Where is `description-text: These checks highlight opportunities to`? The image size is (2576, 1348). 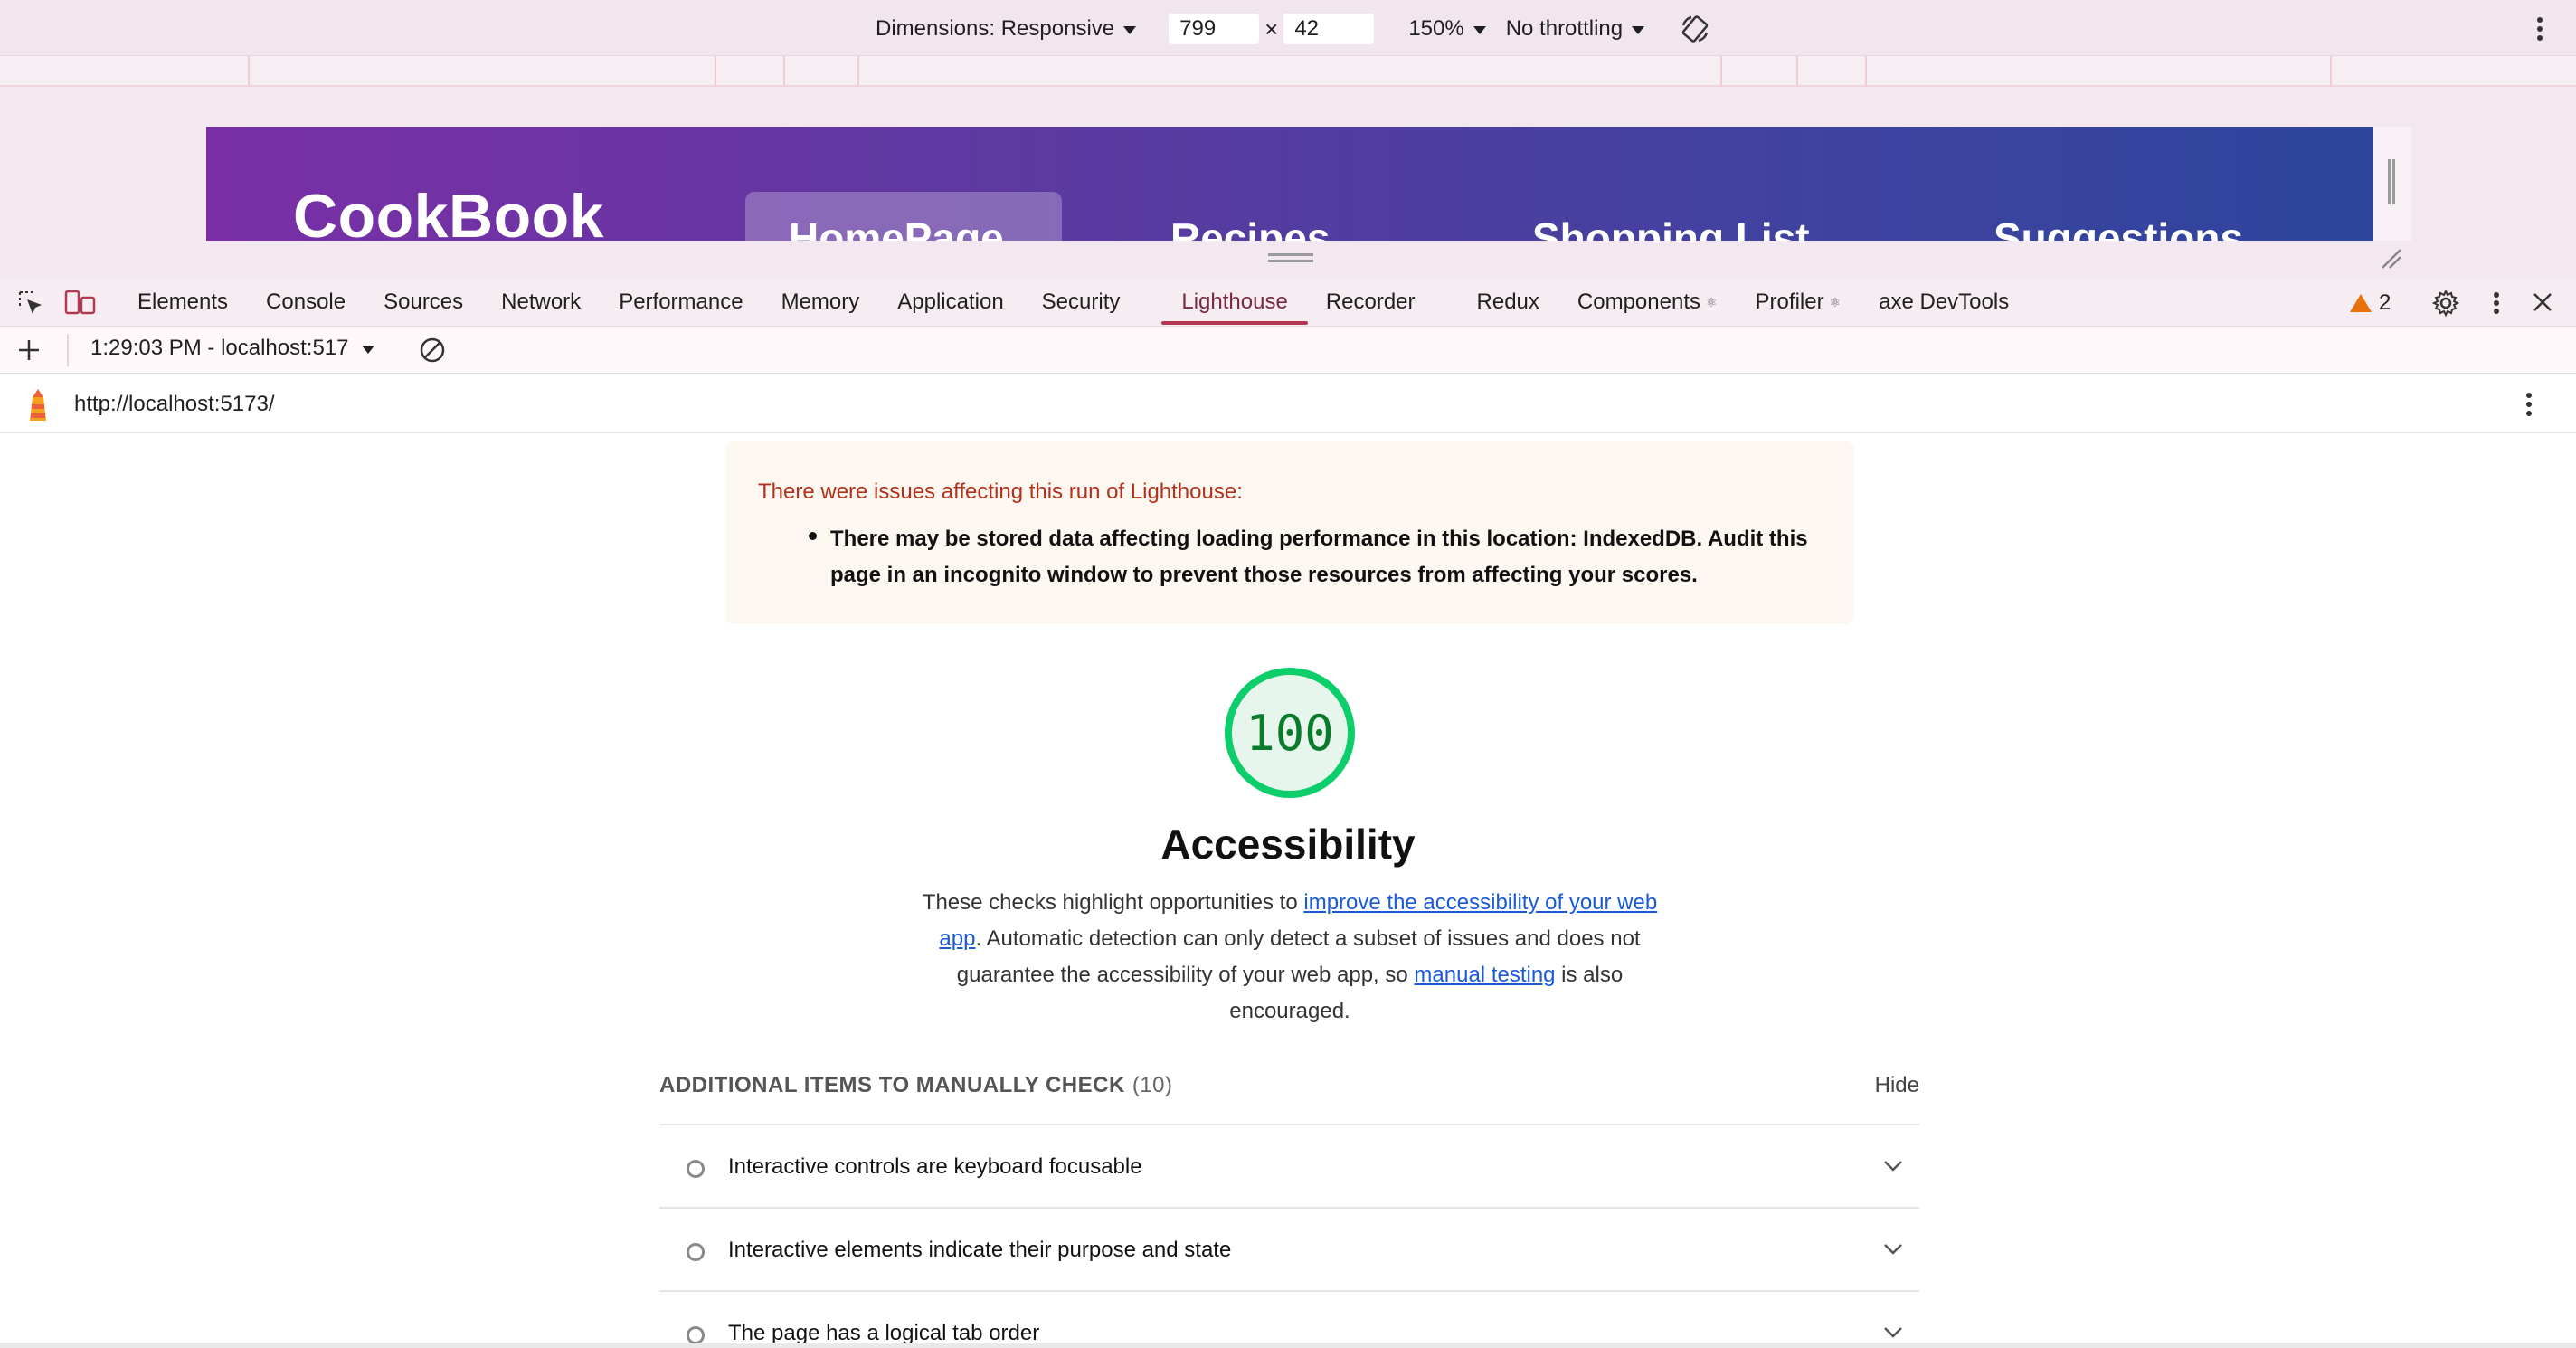
description-text: These checks highlight opportunities to is located at coordinates (1113, 903).